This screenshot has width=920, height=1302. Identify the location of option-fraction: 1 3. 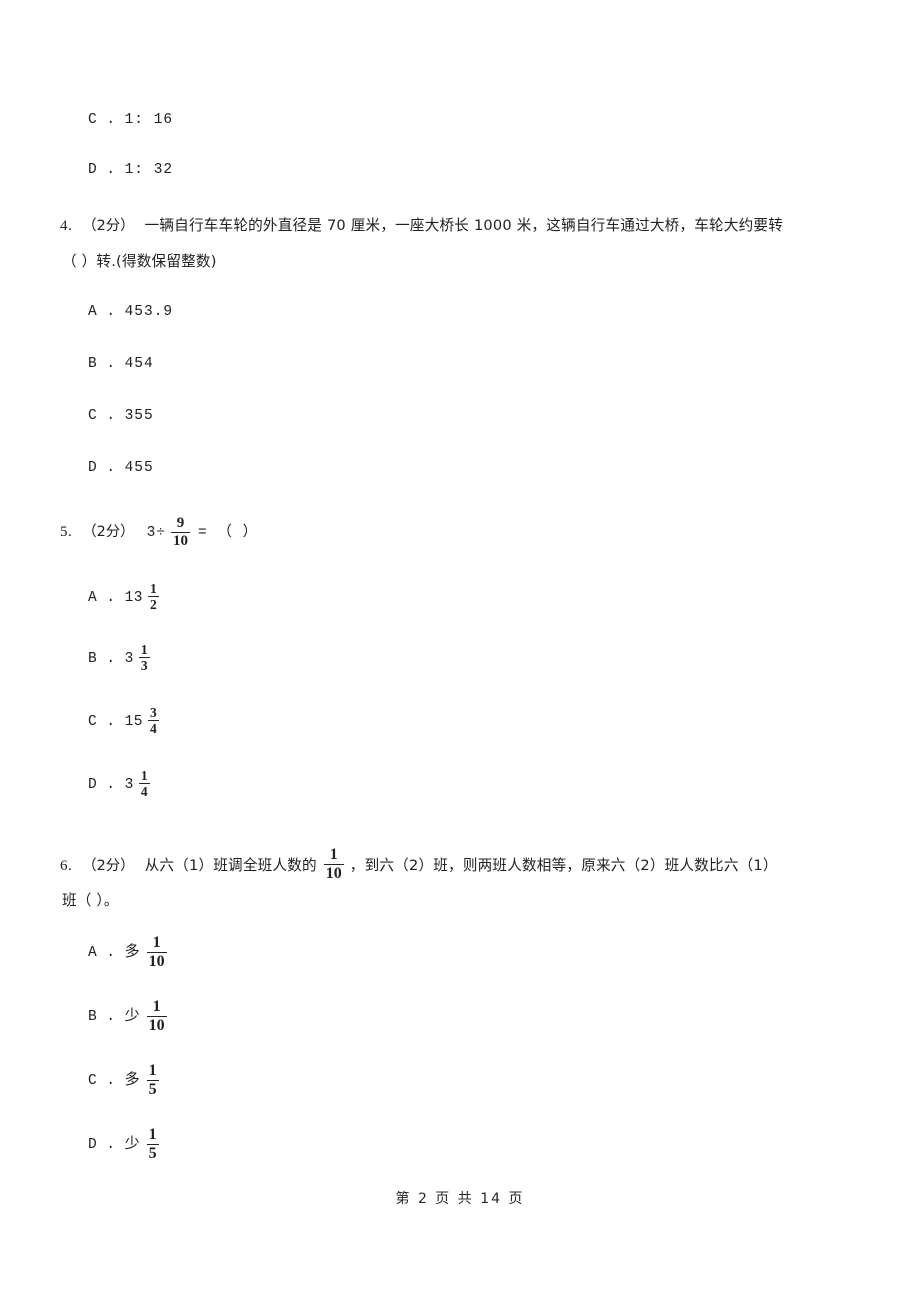
(144, 657).